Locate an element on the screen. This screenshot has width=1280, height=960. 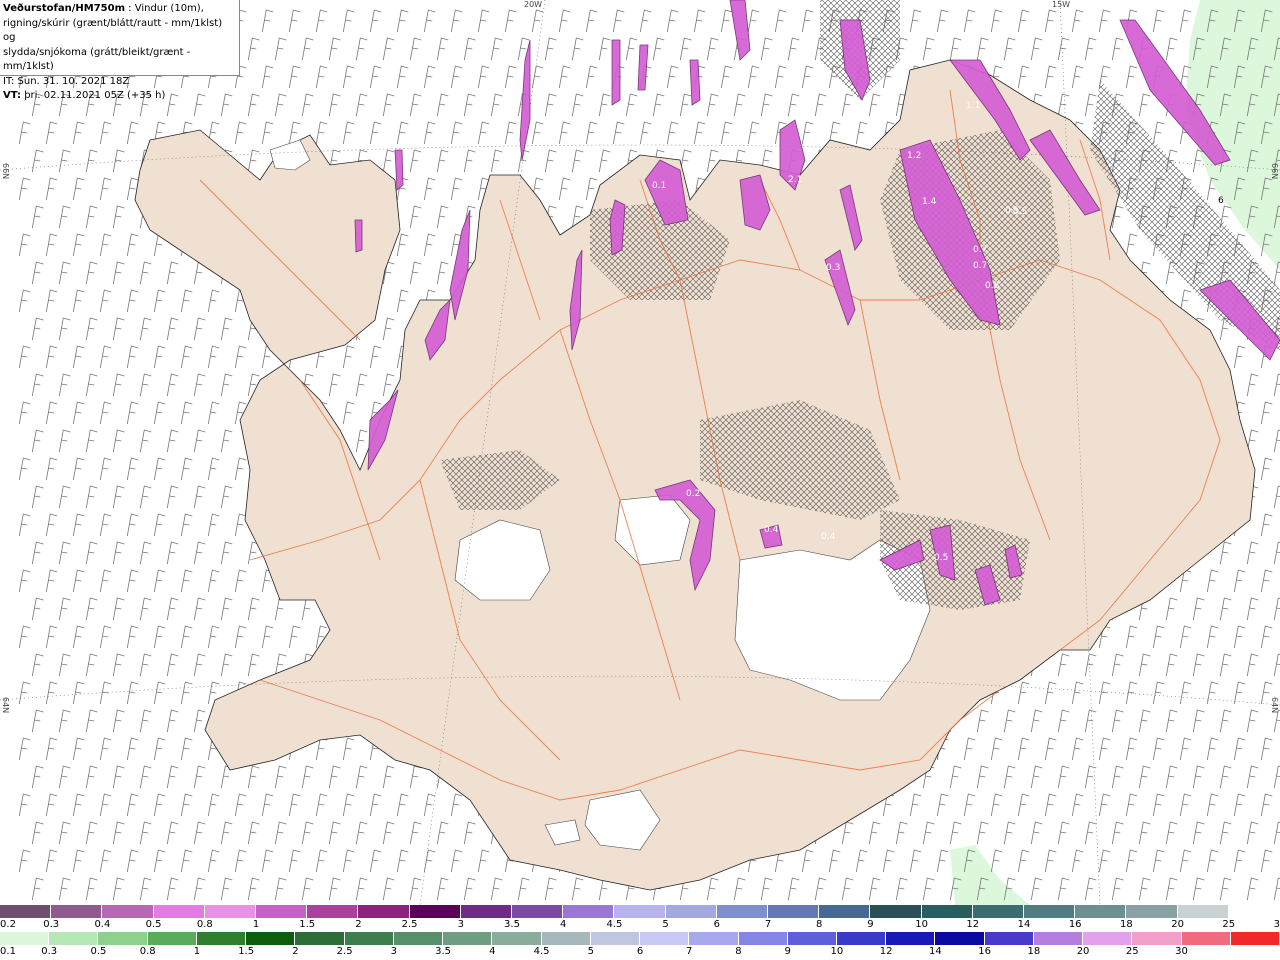
legend-label: 1 is located at coordinates (256, 924).